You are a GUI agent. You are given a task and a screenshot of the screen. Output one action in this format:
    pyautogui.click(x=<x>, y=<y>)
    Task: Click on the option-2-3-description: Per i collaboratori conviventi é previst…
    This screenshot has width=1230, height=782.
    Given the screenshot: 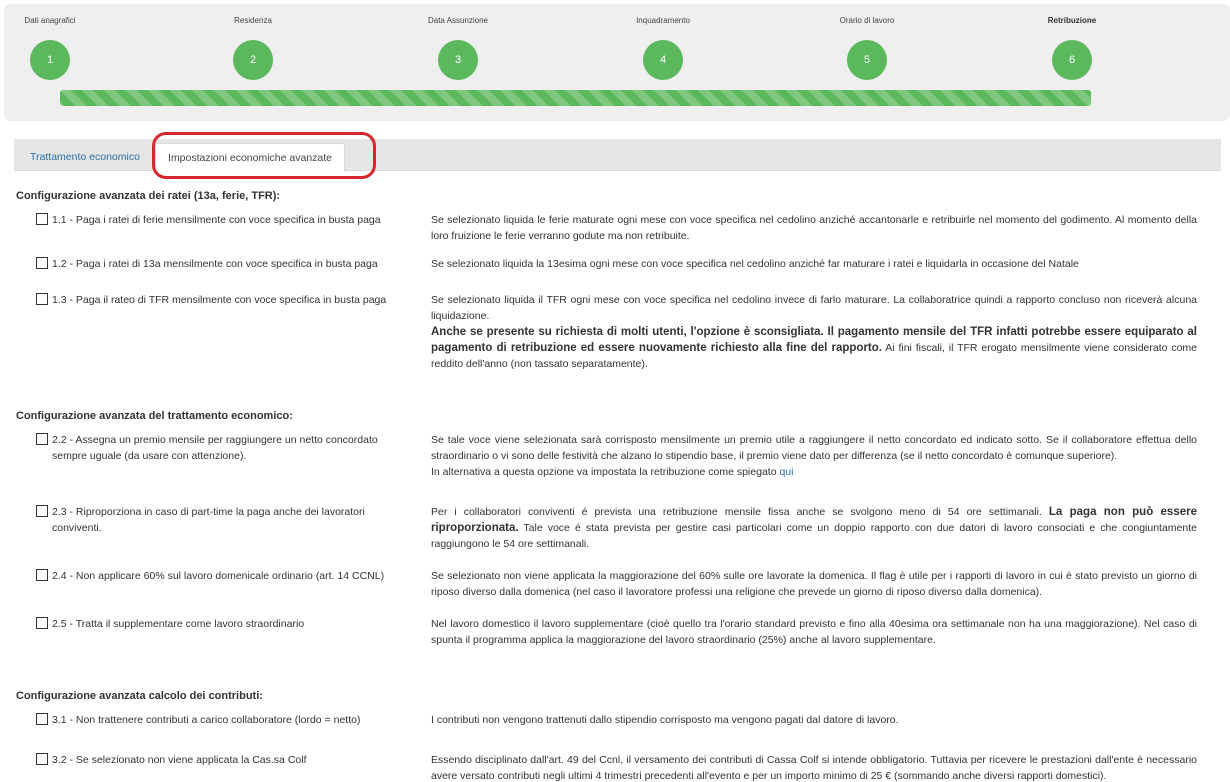 What is the action you would take?
    pyautogui.click(x=814, y=528)
    